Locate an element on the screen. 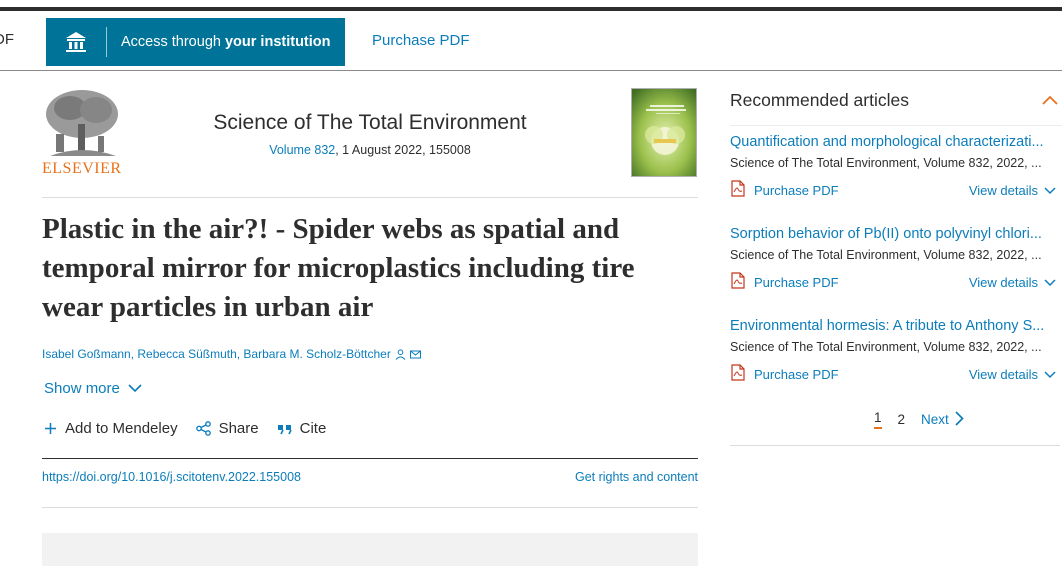 This screenshot has height=566, width=1062. issue-date: , 1 August 2022, 155008 is located at coordinates (403, 150).